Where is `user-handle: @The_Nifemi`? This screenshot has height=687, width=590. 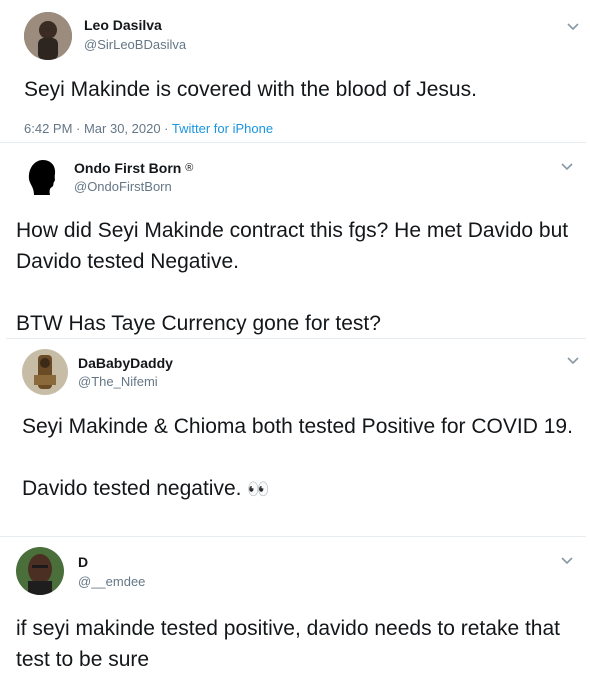 user-handle: @The_Nifemi is located at coordinates (118, 381).